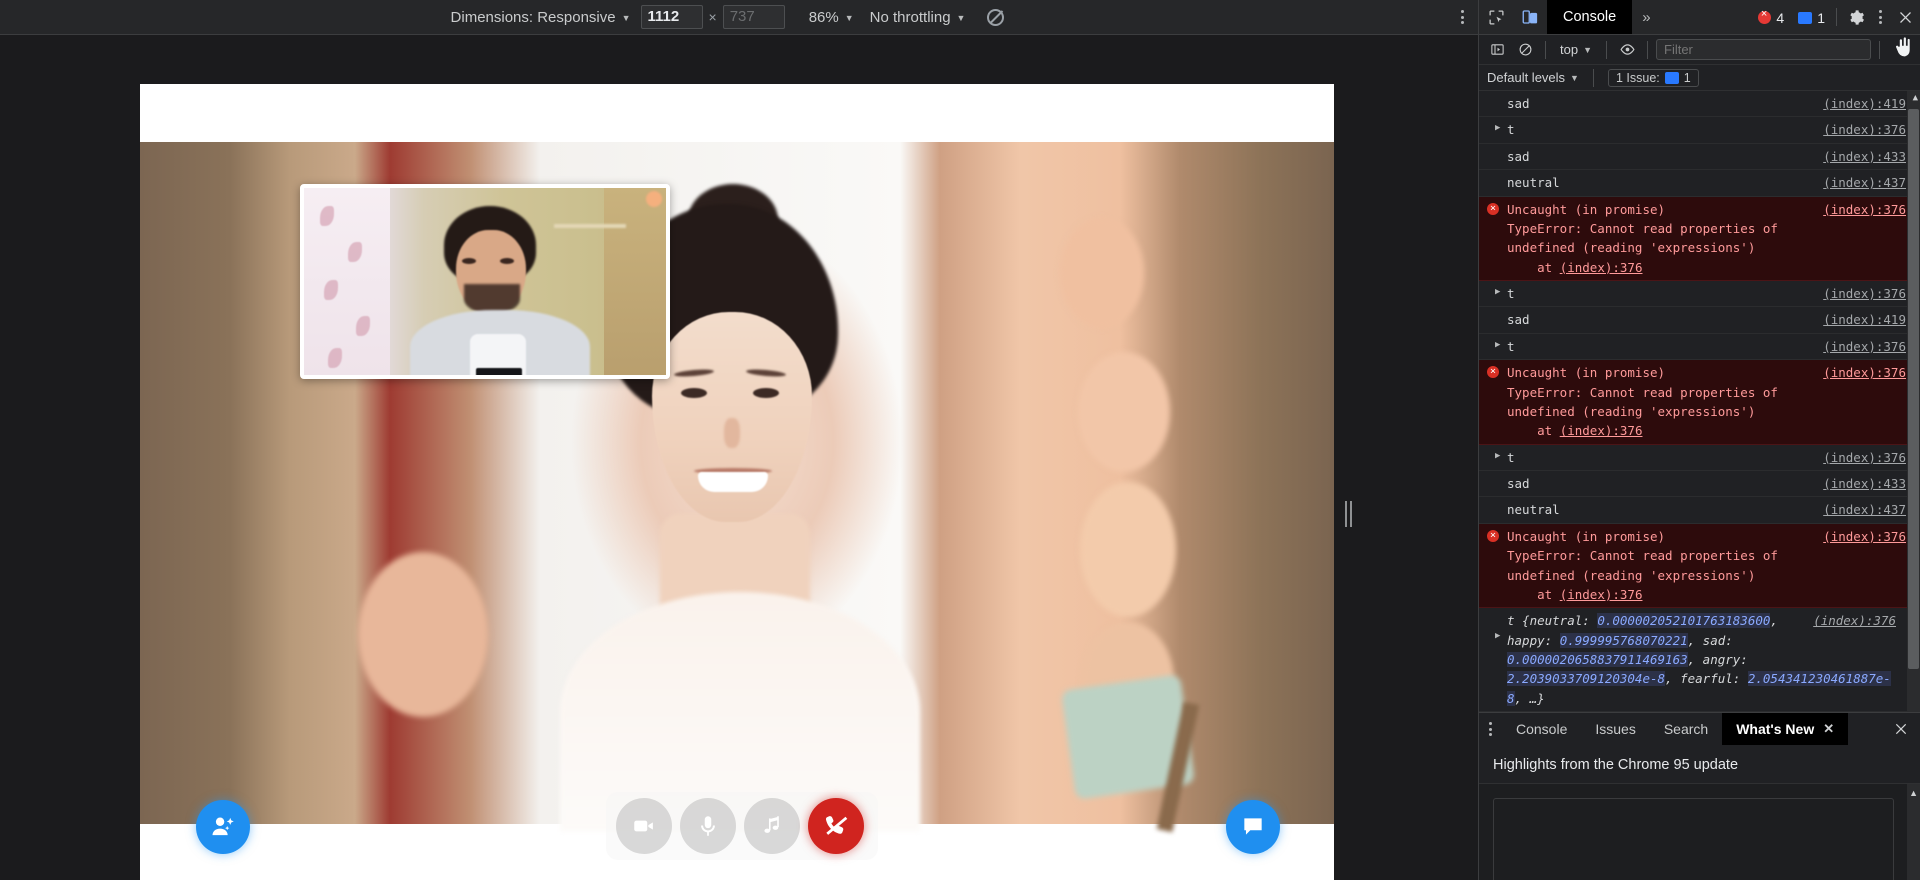  Describe the element at coordinates (1496, 17) in the screenshot. I see `inspect-element-button` at that location.